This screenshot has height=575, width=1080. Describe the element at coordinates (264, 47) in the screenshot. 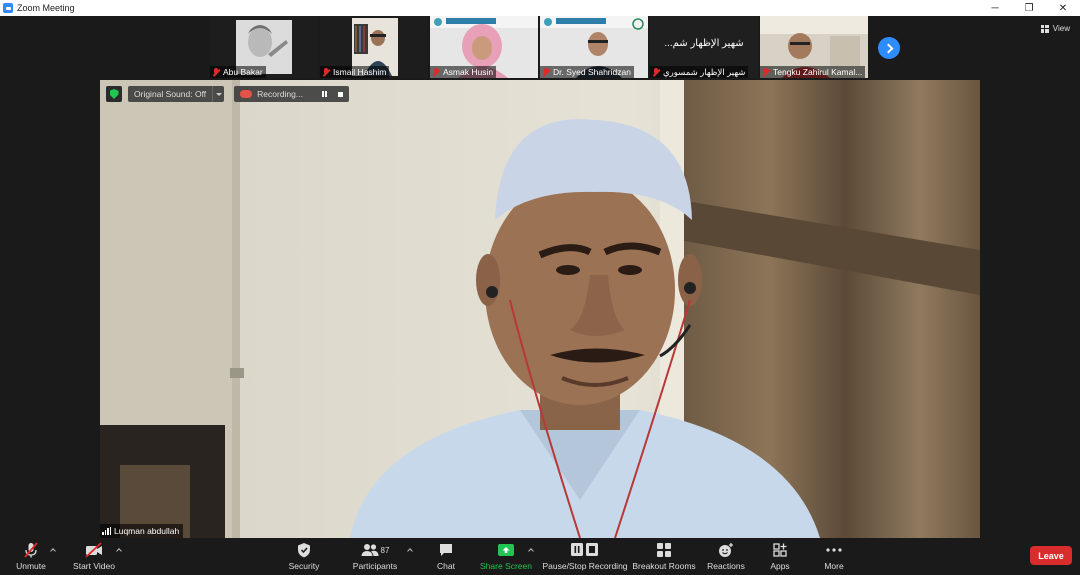

I see `participant-tile: Abu Bakar` at that location.